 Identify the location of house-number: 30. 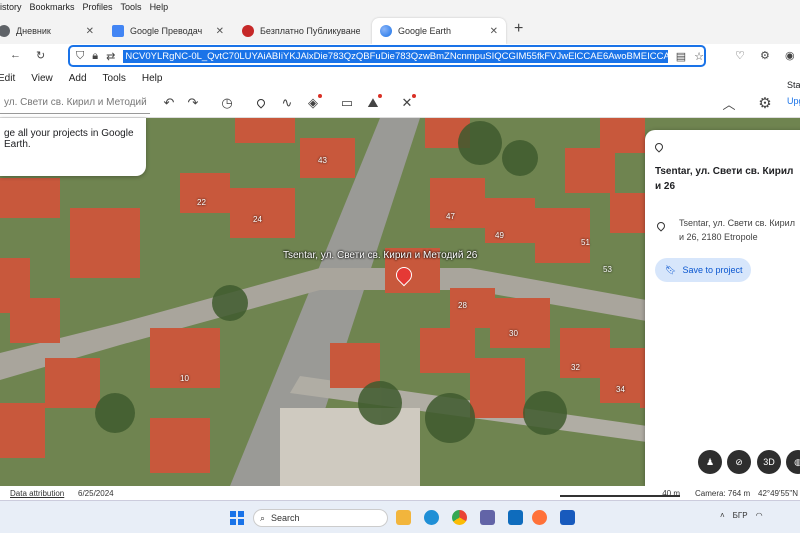
(513, 333).